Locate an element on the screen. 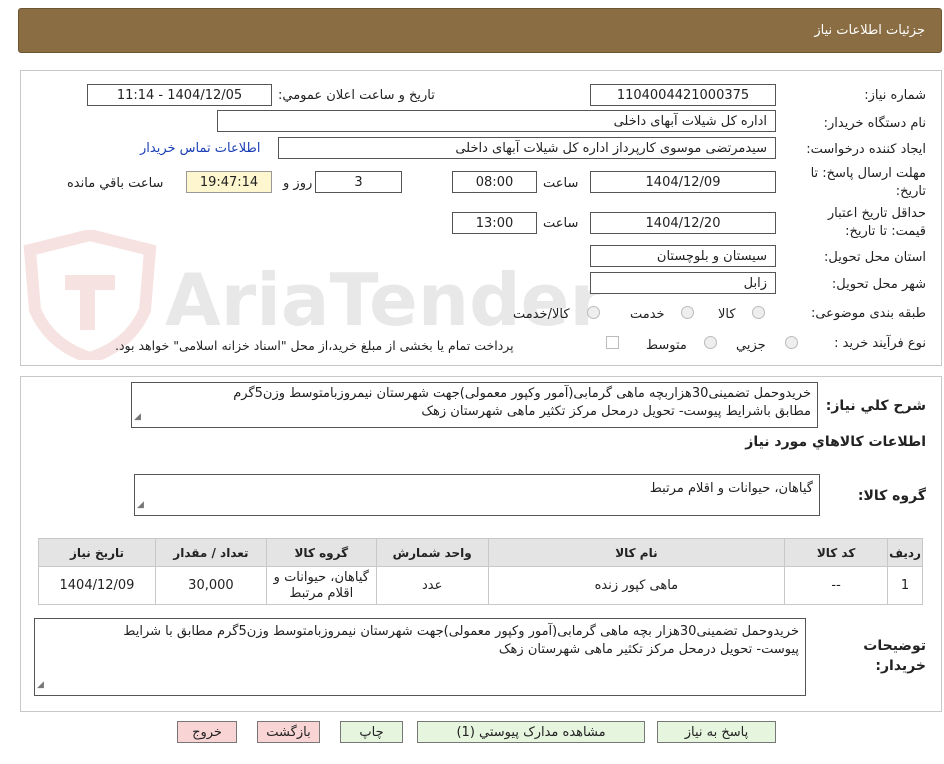 This screenshot has width=944, height=764. buyer-org-field: اداره کل شیلات آبهای داخلی is located at coordinates (496, 121).